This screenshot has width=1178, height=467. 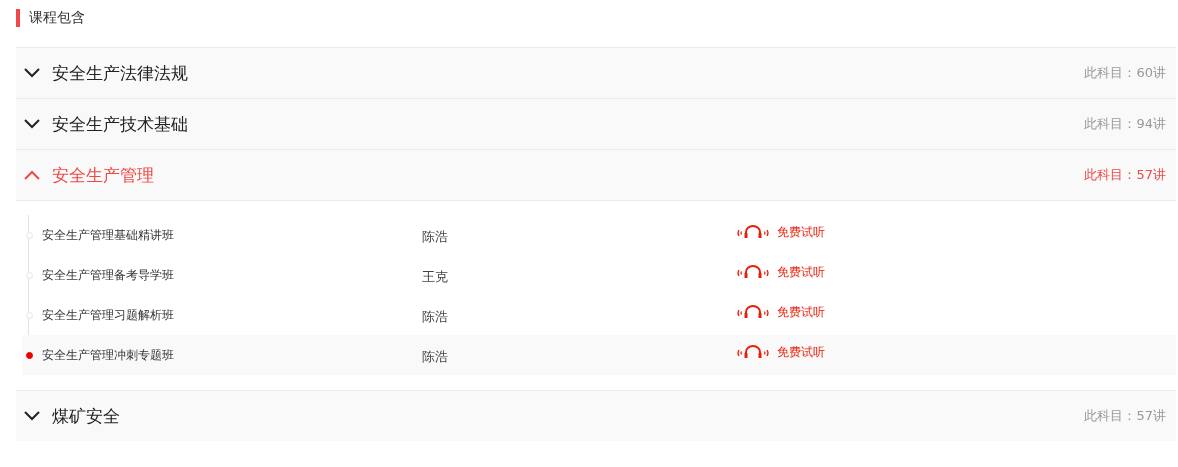 What do you see at coordinates (86, 416) in the screenshot?
I see `subject-title: 煤矿安全` at bounding box center [86, 416].